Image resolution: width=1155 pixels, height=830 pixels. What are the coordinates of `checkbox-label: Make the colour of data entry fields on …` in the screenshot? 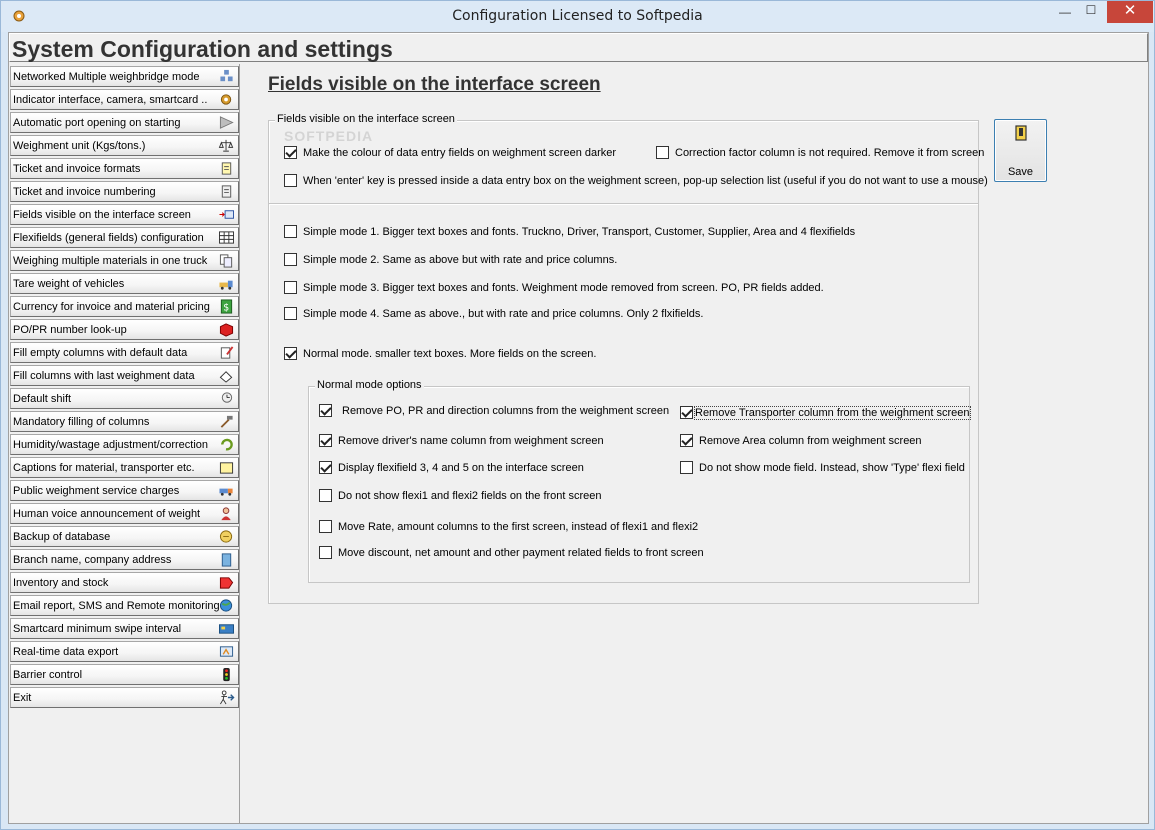 It's located at (460, 152).